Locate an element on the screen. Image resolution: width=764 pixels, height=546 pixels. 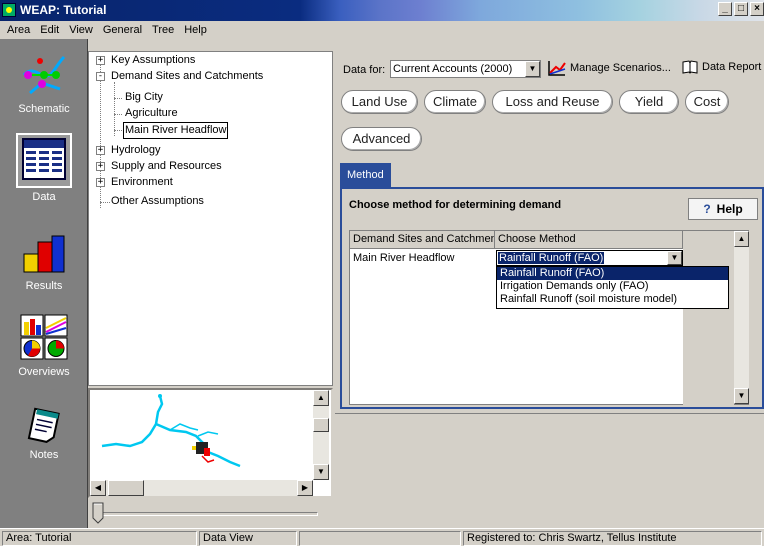
zoom-slider-track is located at coordinates (209, 514).